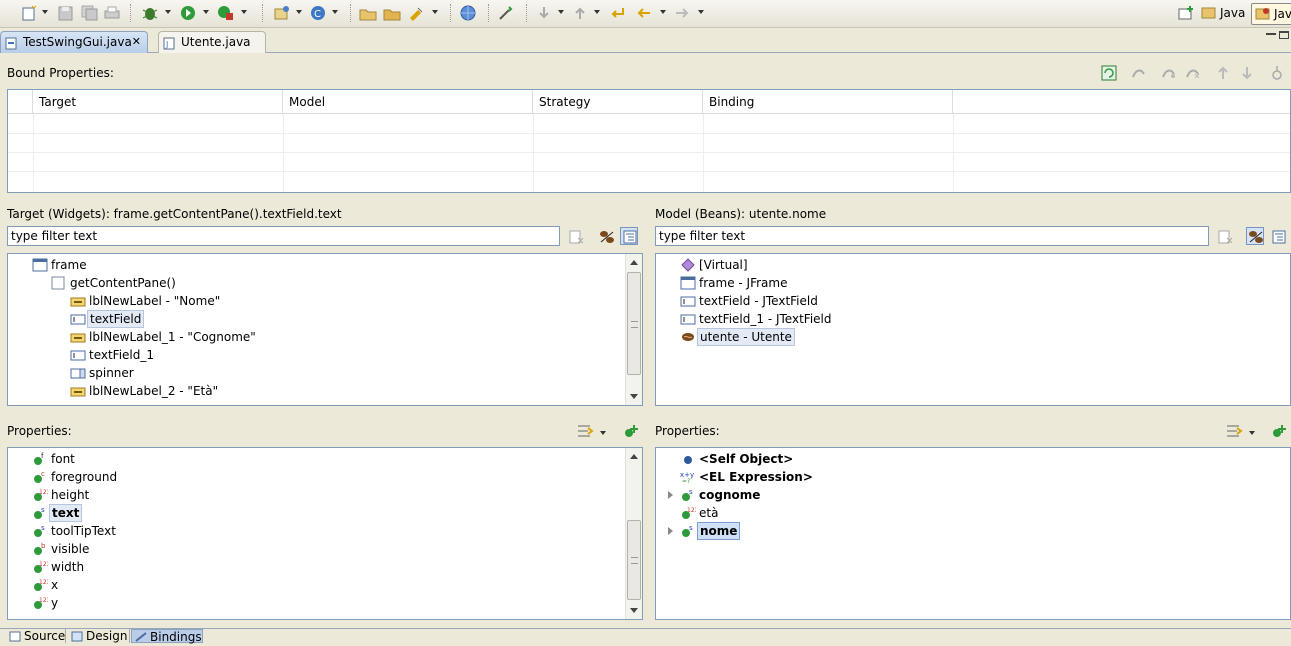 The image size is (1291, 646). Describe the element at coordinates (335, 12) in the screenshot. I see `new-class-dropdown-icon` at that location.